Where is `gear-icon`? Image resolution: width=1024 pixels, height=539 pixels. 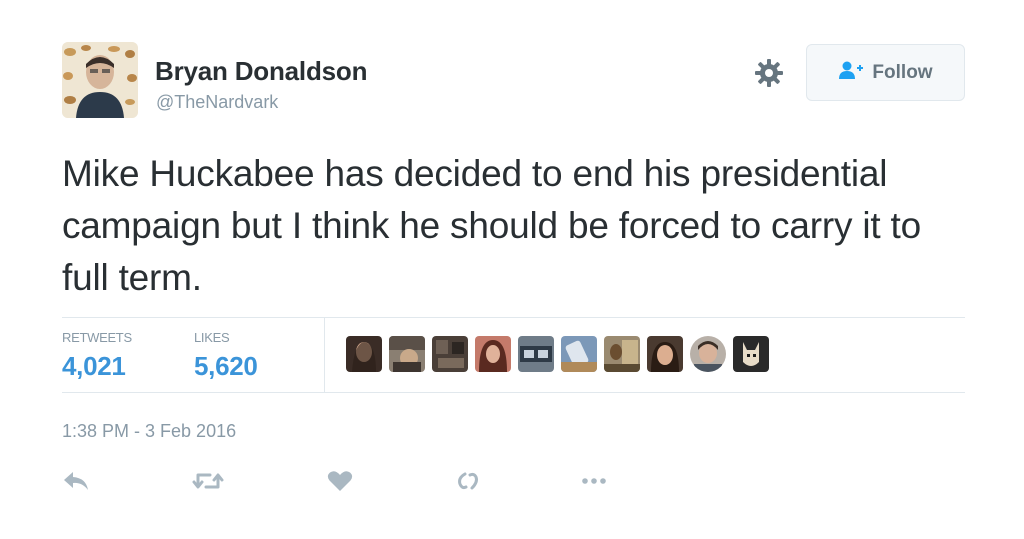 gear-icon is located at coordinates (769, 73).